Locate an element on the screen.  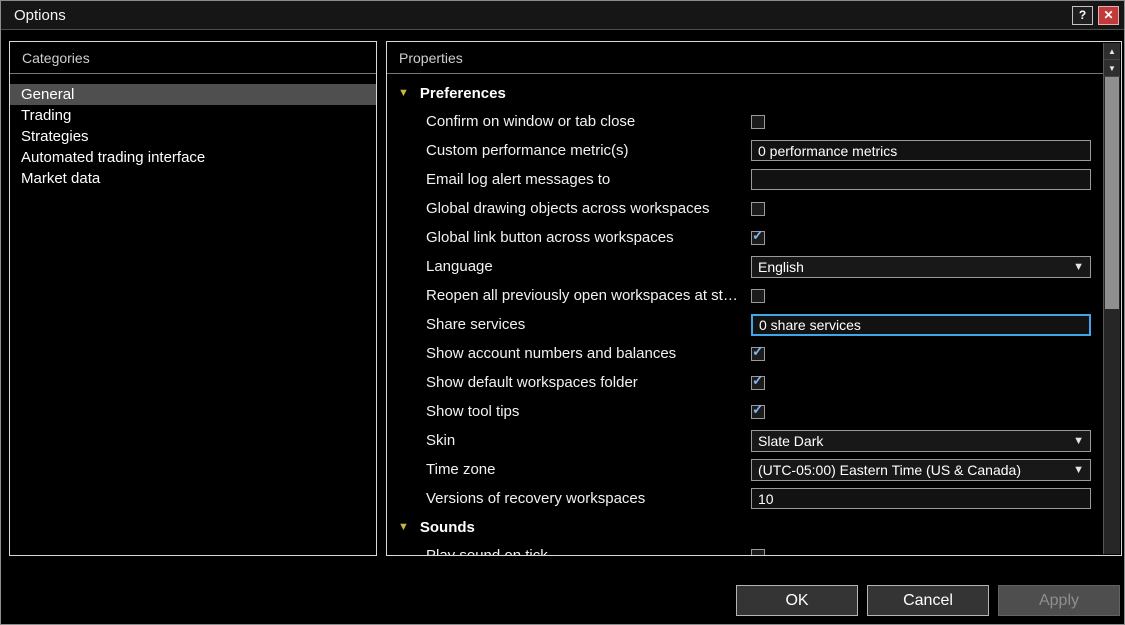
language-select: English ▼ is located at coordinates (921, 266).